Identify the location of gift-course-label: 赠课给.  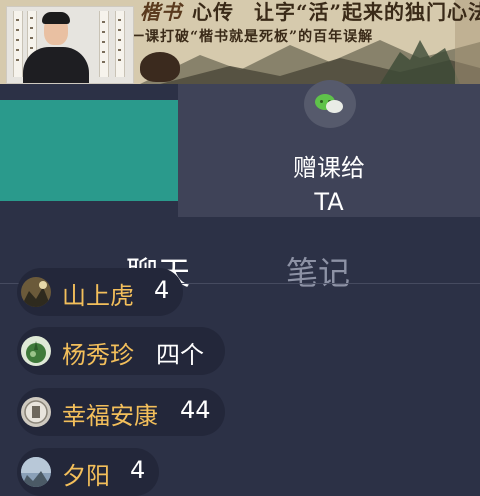
(329, 165).